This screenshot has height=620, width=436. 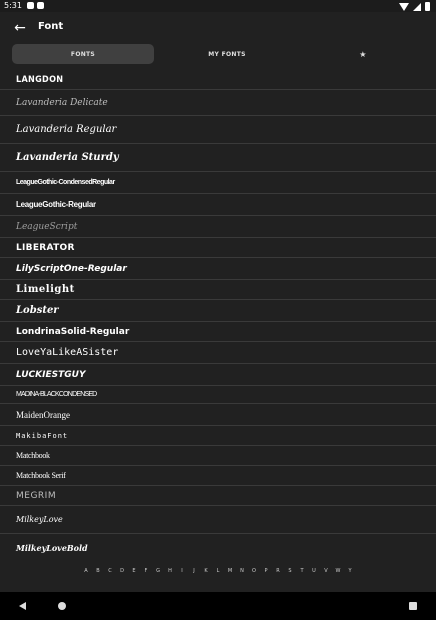 I want to click on font-item-label: LoveYaLikeASister, so click(x=67, y=352).